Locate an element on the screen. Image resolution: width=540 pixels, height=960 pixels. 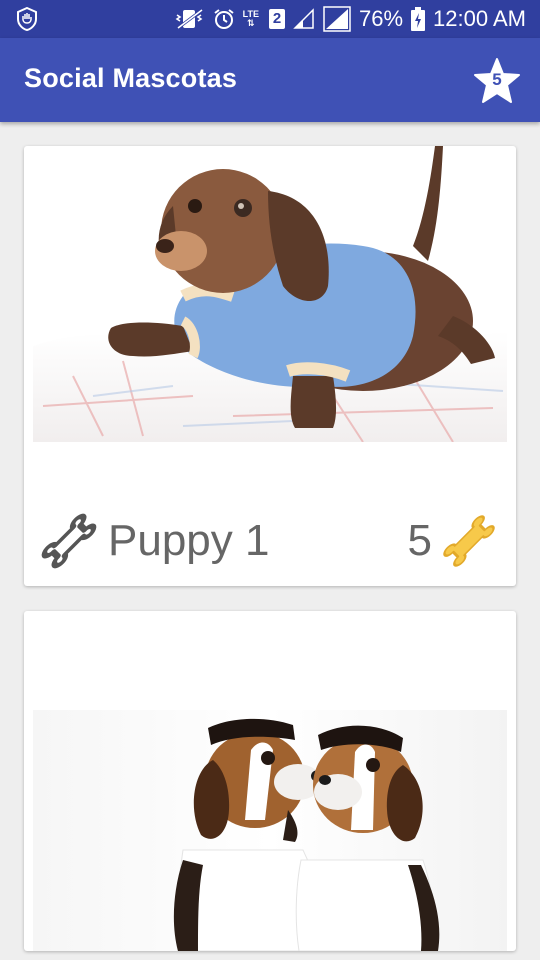
app-bar: Social Mascotas 5 is located at coordinates (270, 80).